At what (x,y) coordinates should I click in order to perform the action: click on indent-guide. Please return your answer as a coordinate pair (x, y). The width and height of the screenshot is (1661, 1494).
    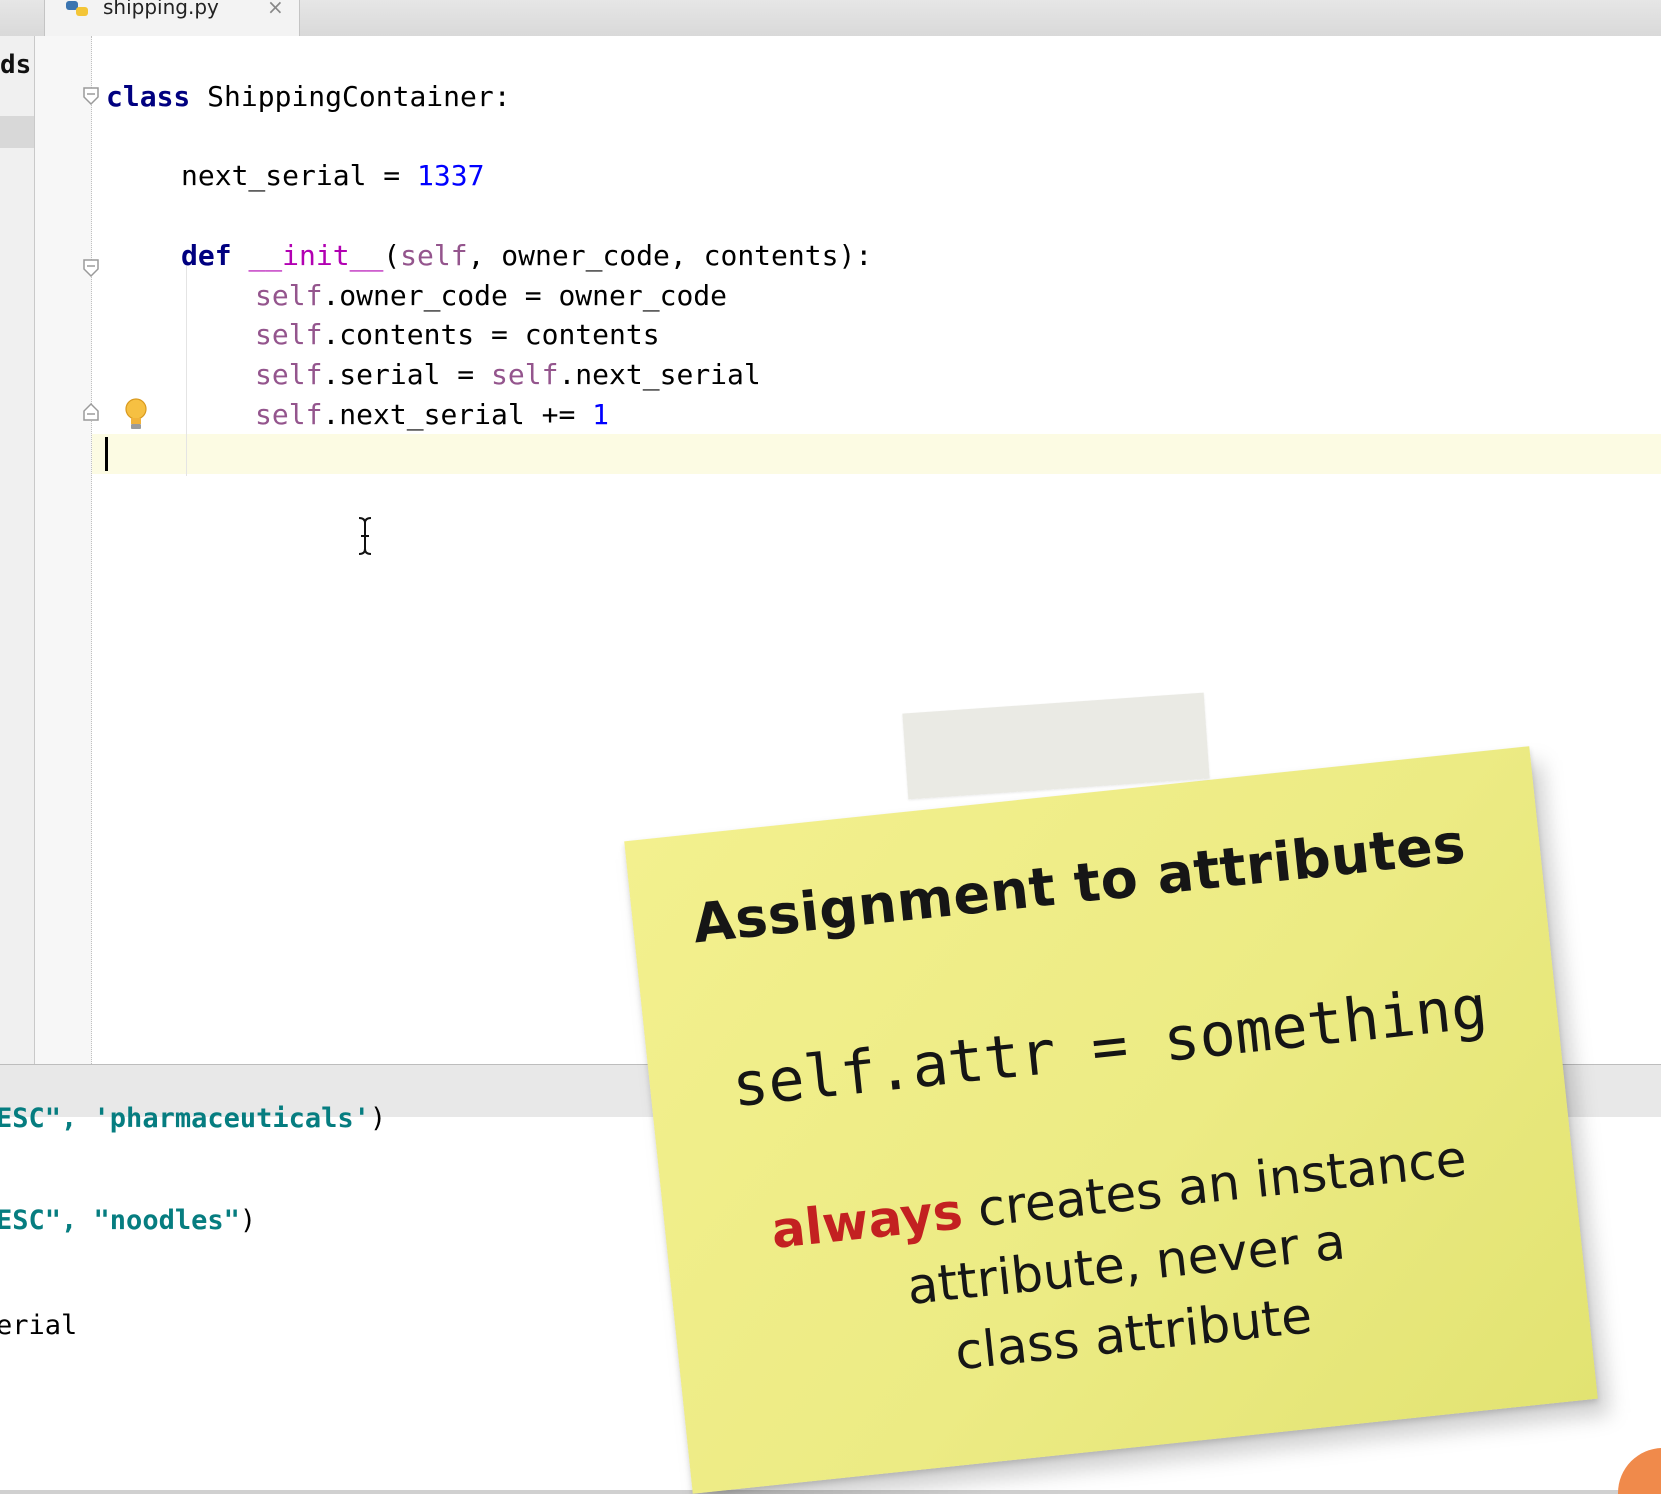
    Looking at the image, I should click on (186, 371).